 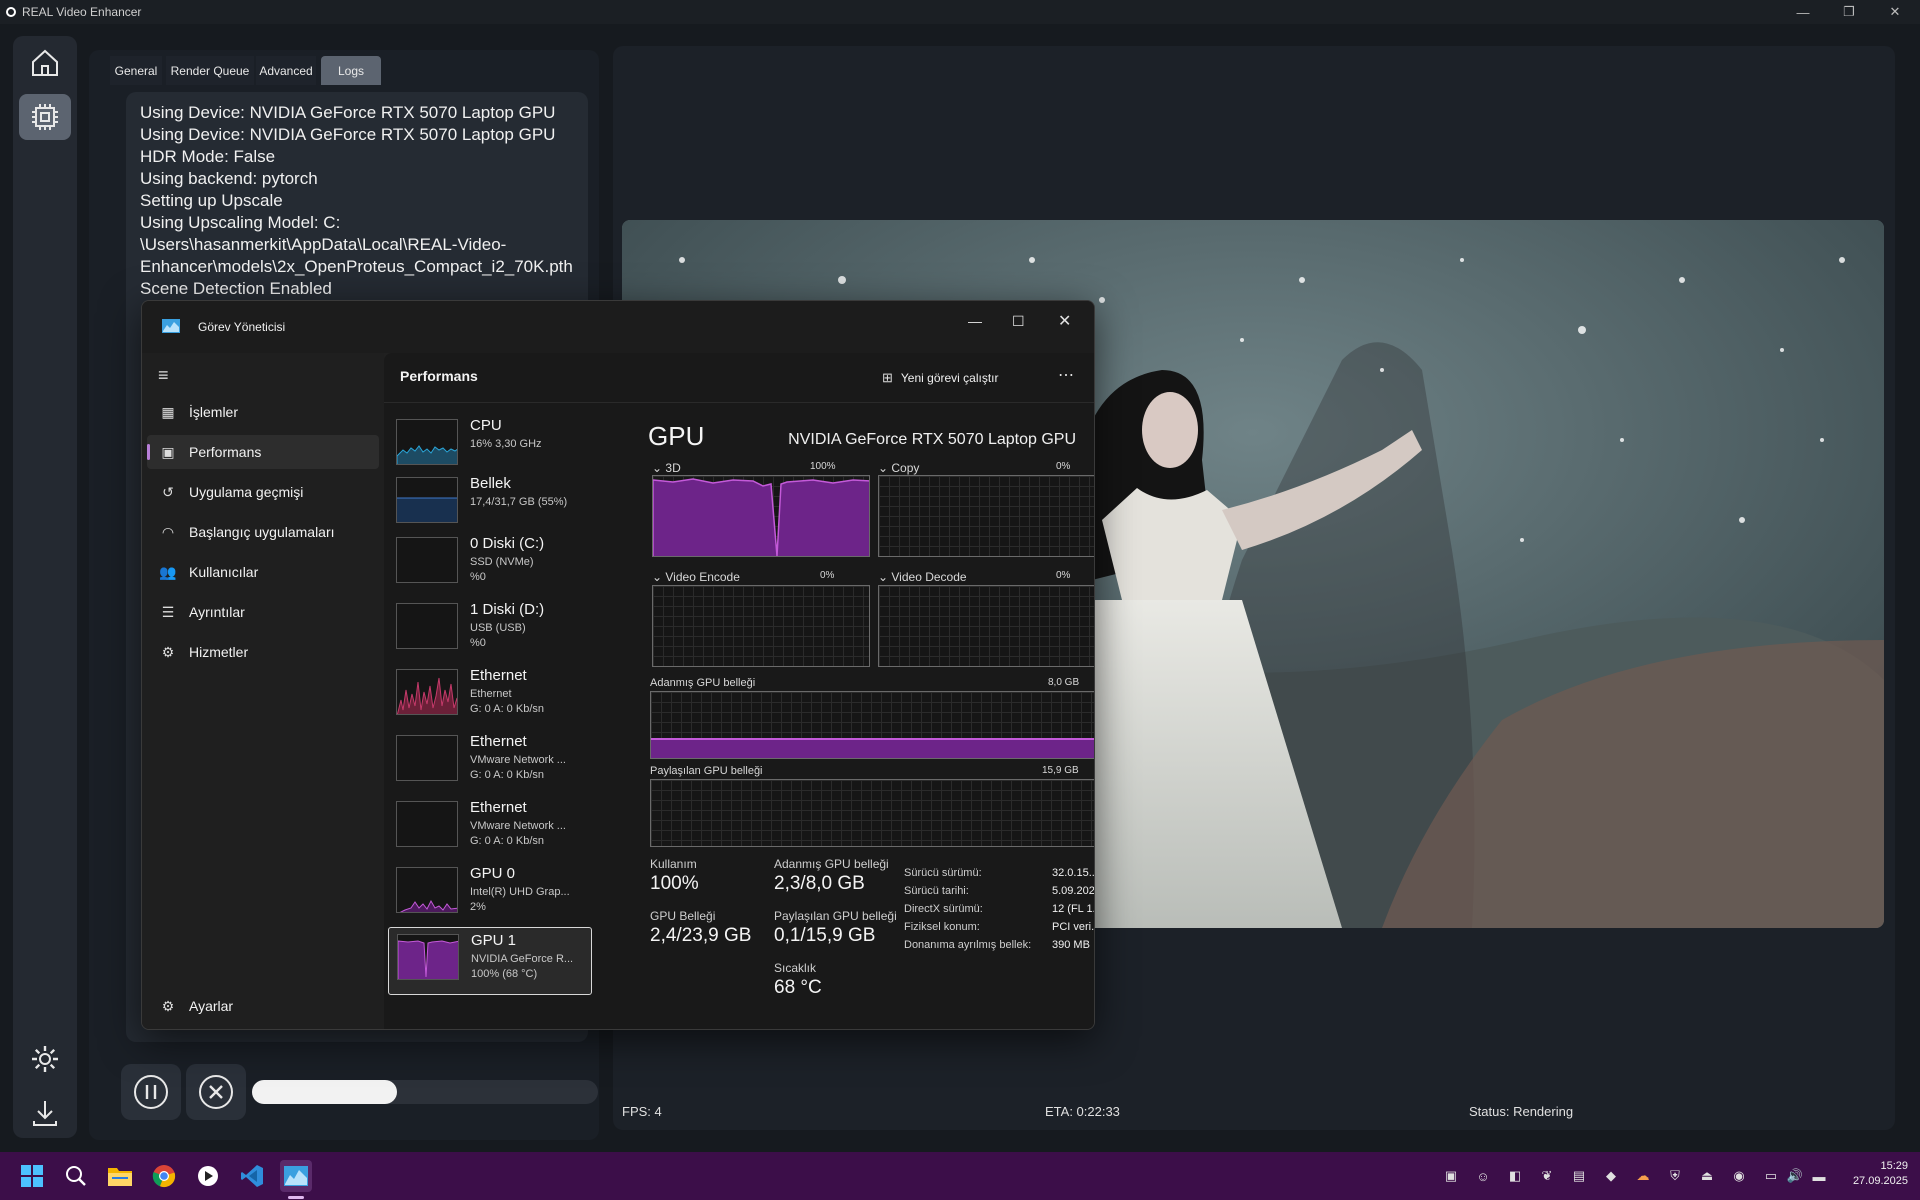 I want to click on shield-icon: ⛨, so click(x=1675, y=1176).